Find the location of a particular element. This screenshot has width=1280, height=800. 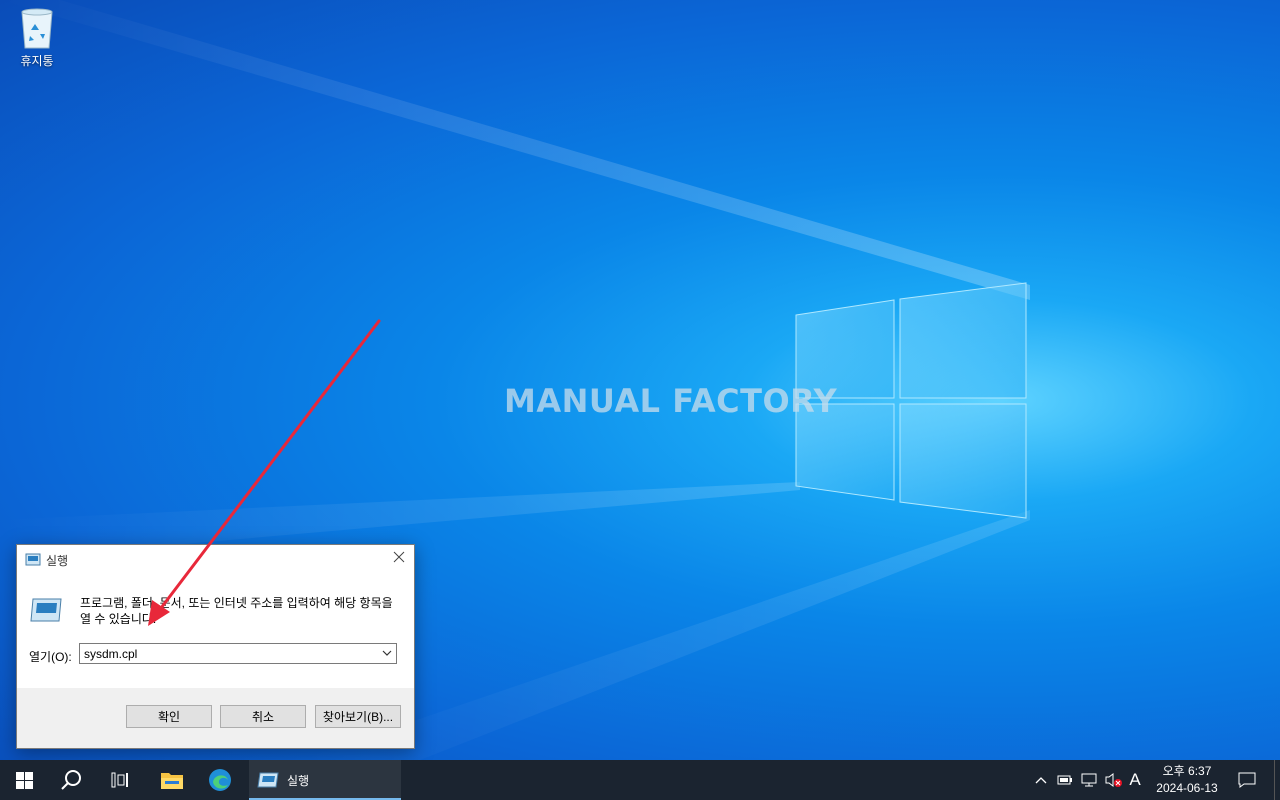

run-title: 실행 is located at coordinates (57, 561).